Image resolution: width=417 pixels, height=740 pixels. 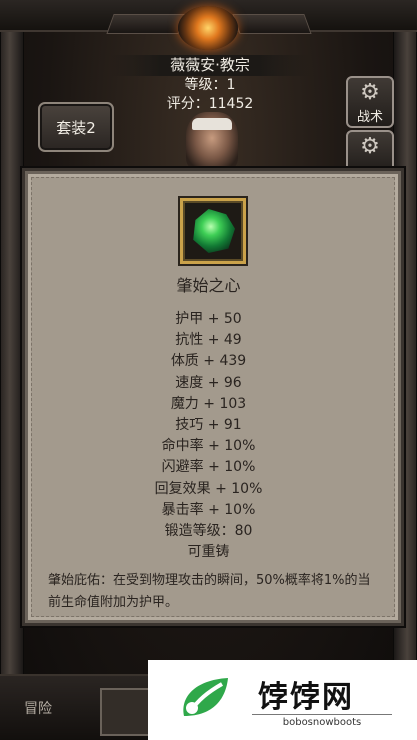 I want to click on item-name: 肇始之心, so click(x=208, y=285).